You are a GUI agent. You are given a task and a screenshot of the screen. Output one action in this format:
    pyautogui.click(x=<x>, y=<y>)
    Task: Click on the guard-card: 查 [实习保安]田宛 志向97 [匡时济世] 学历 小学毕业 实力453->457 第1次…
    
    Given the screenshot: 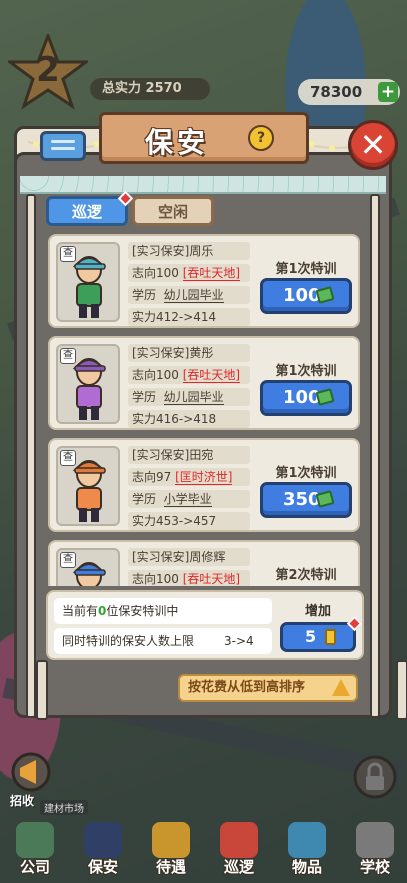 What is the action you would take?
    pyautogui.click(x=204, y=485)
    